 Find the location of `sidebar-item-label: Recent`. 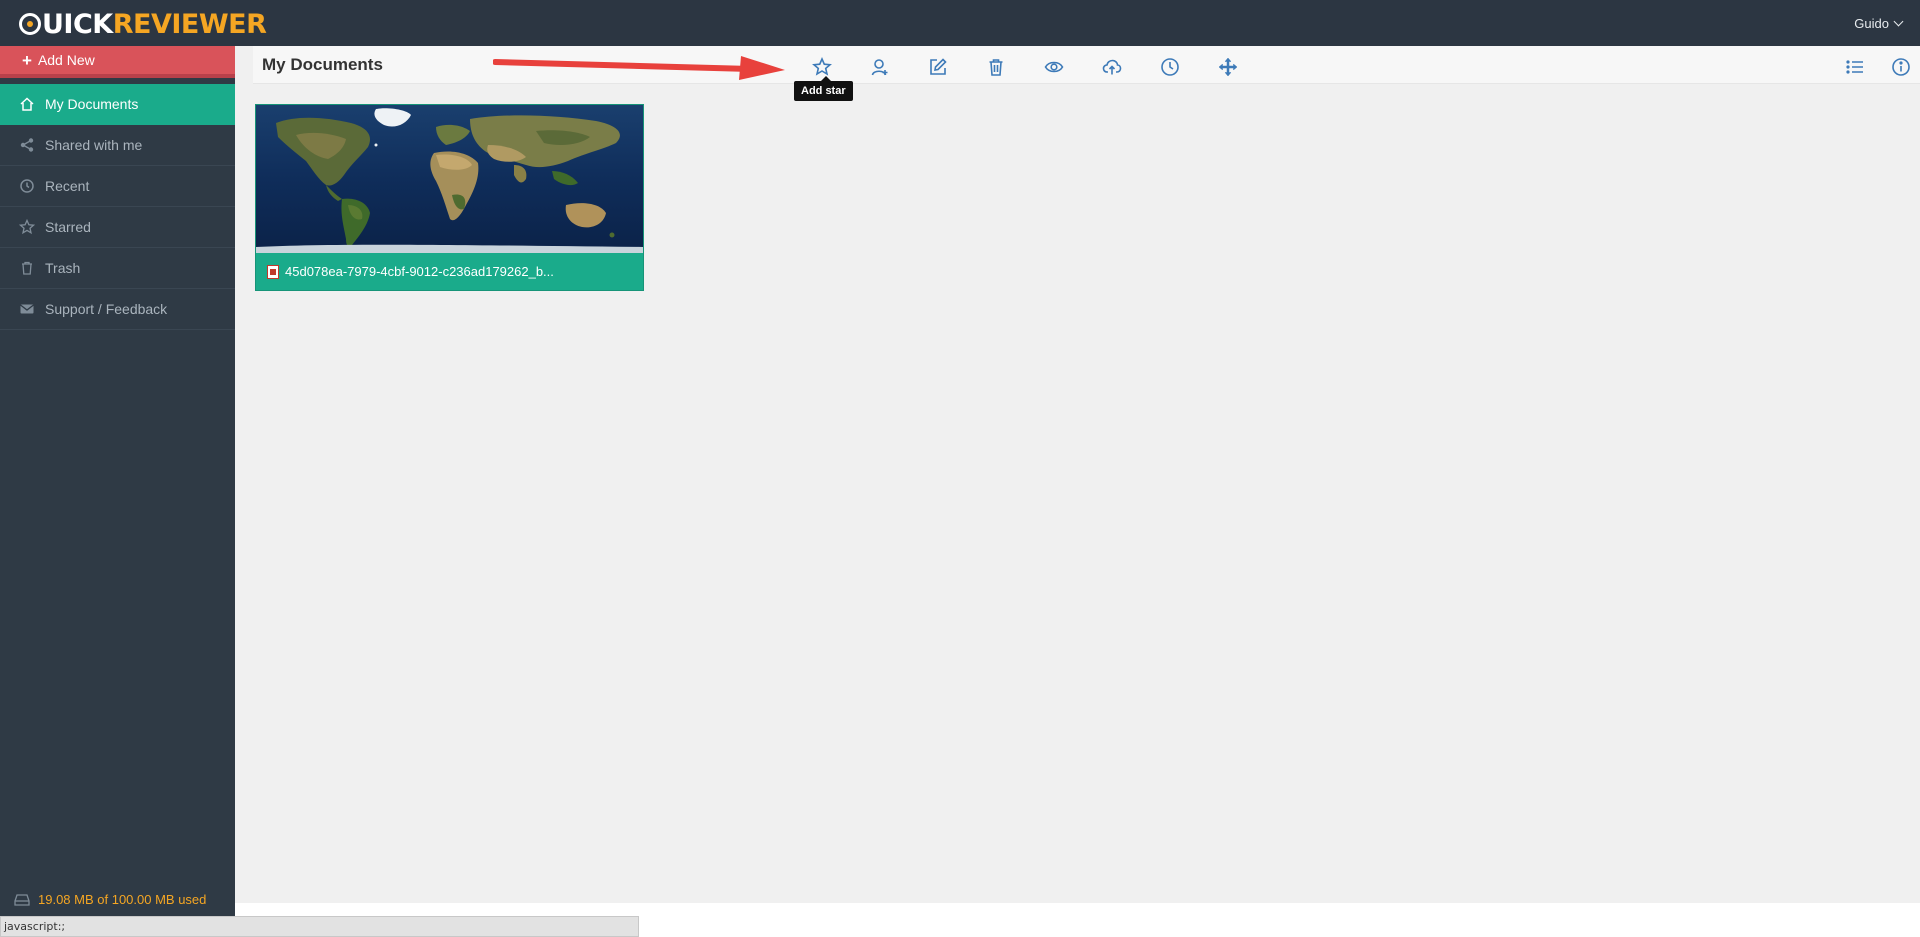

sidebar-item-label: Recent is located at coordinates (67, 186).